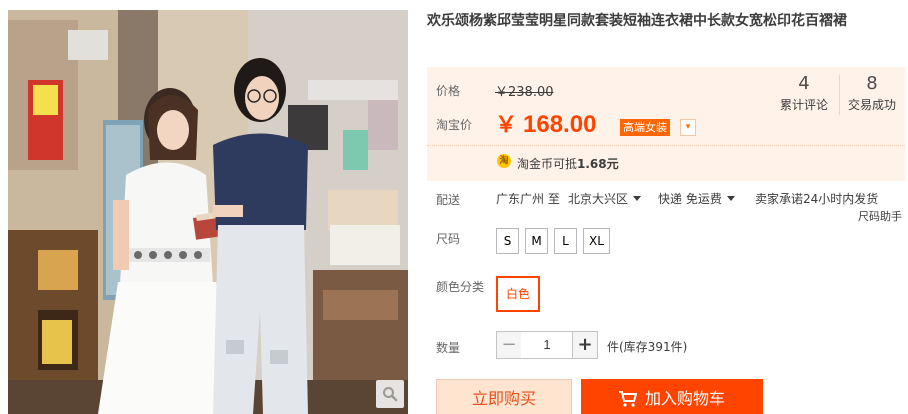 The image size is (908, 414). Describe the element at coordinates (448, 91) in the screenshot. I see `price-label: 价格` at that location.